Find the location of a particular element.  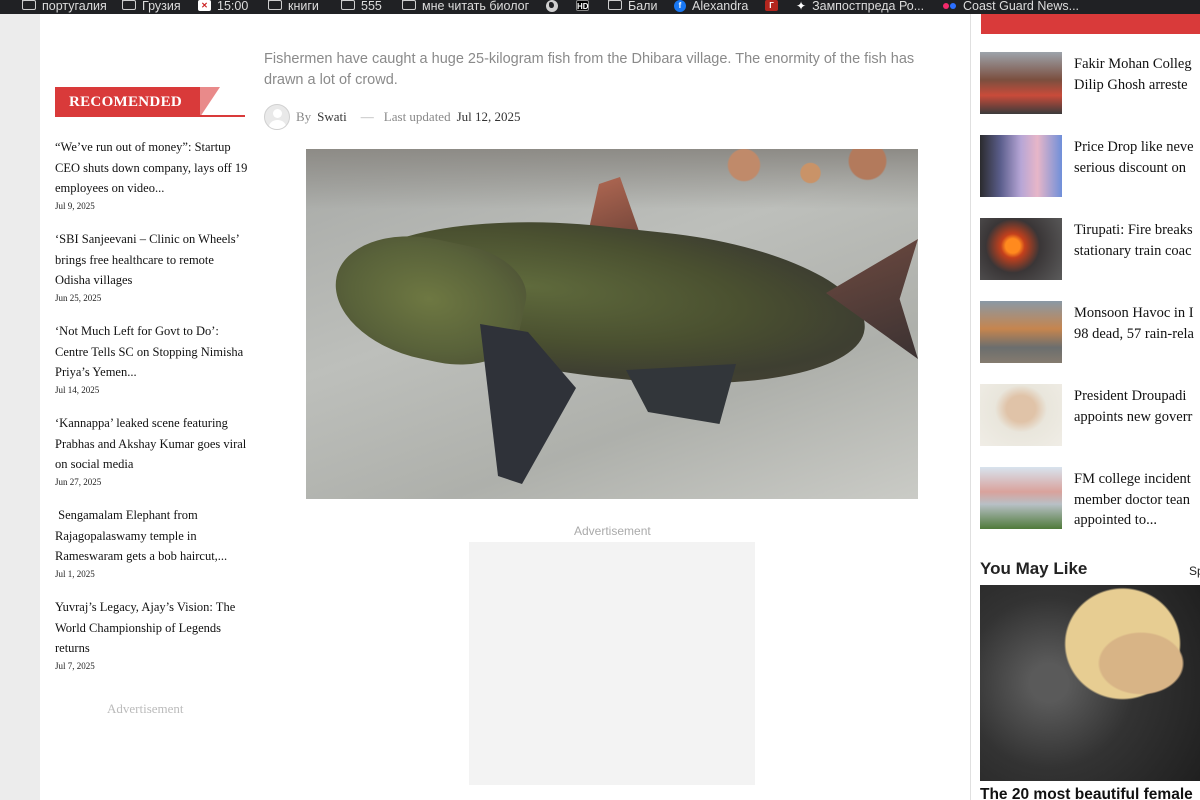

item-date: Jul 7, 2025 is located at coordinates (75, 665).